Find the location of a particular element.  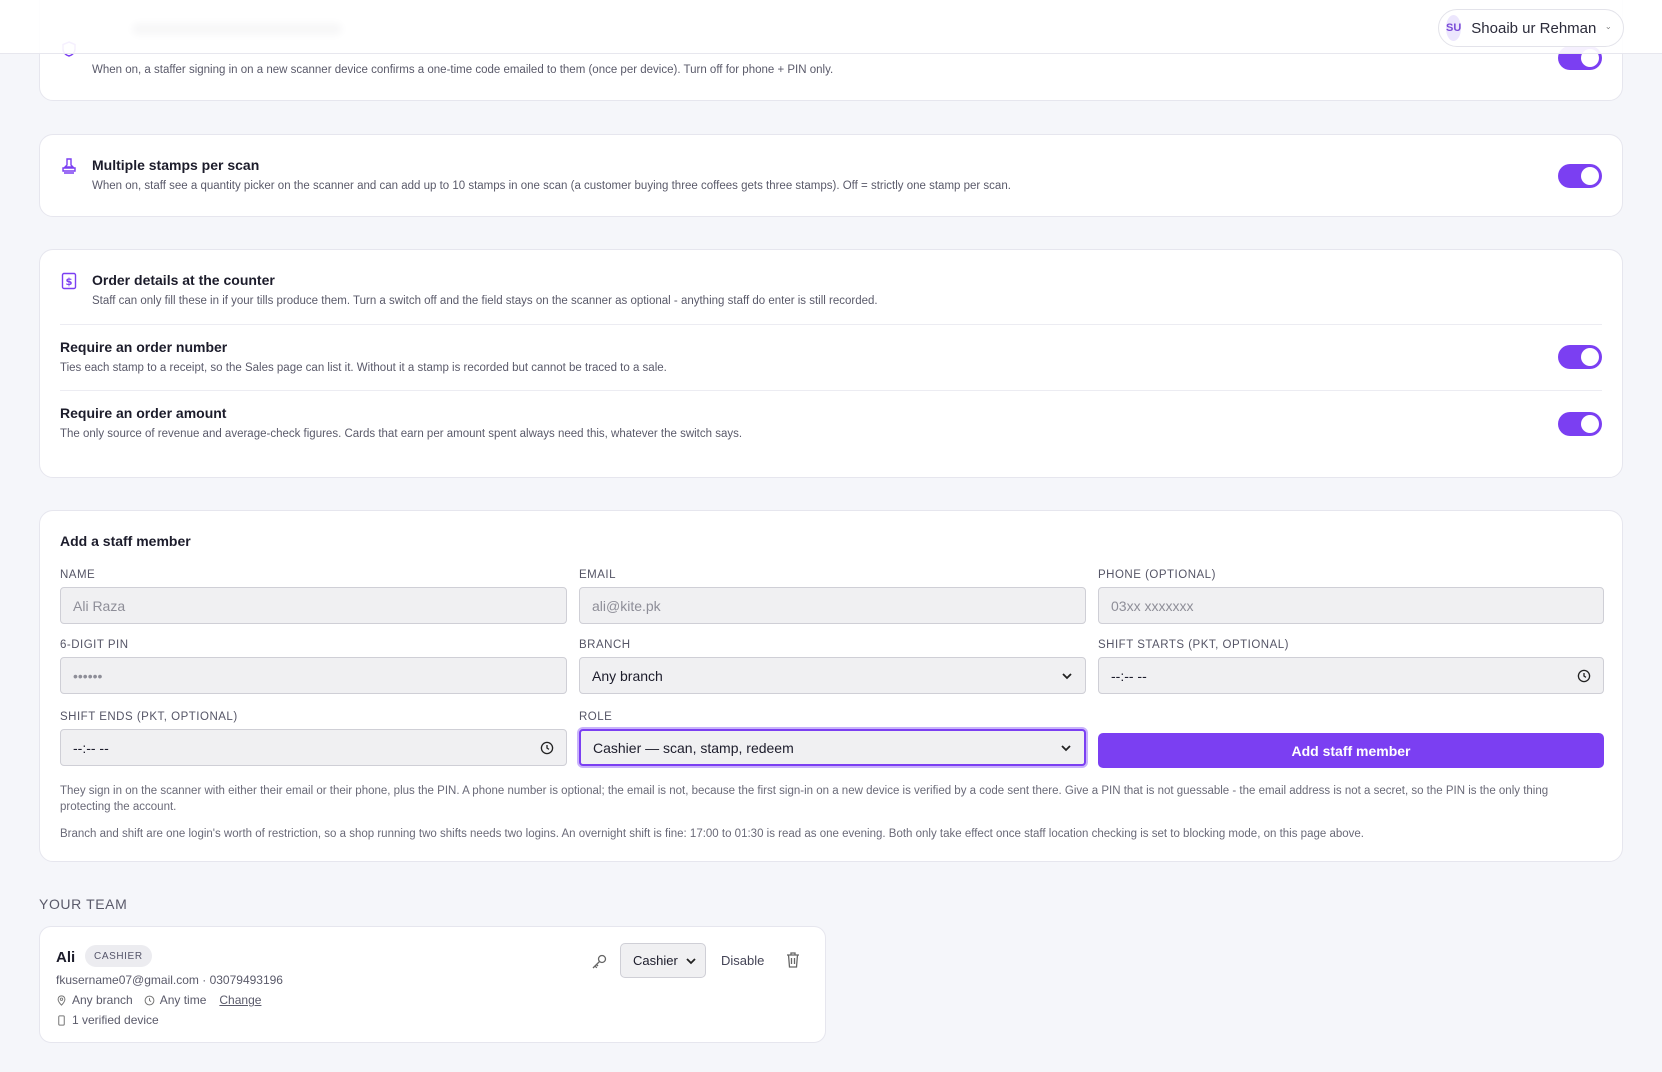

branch-label: BRANCH is located at coordinates (605, 645).